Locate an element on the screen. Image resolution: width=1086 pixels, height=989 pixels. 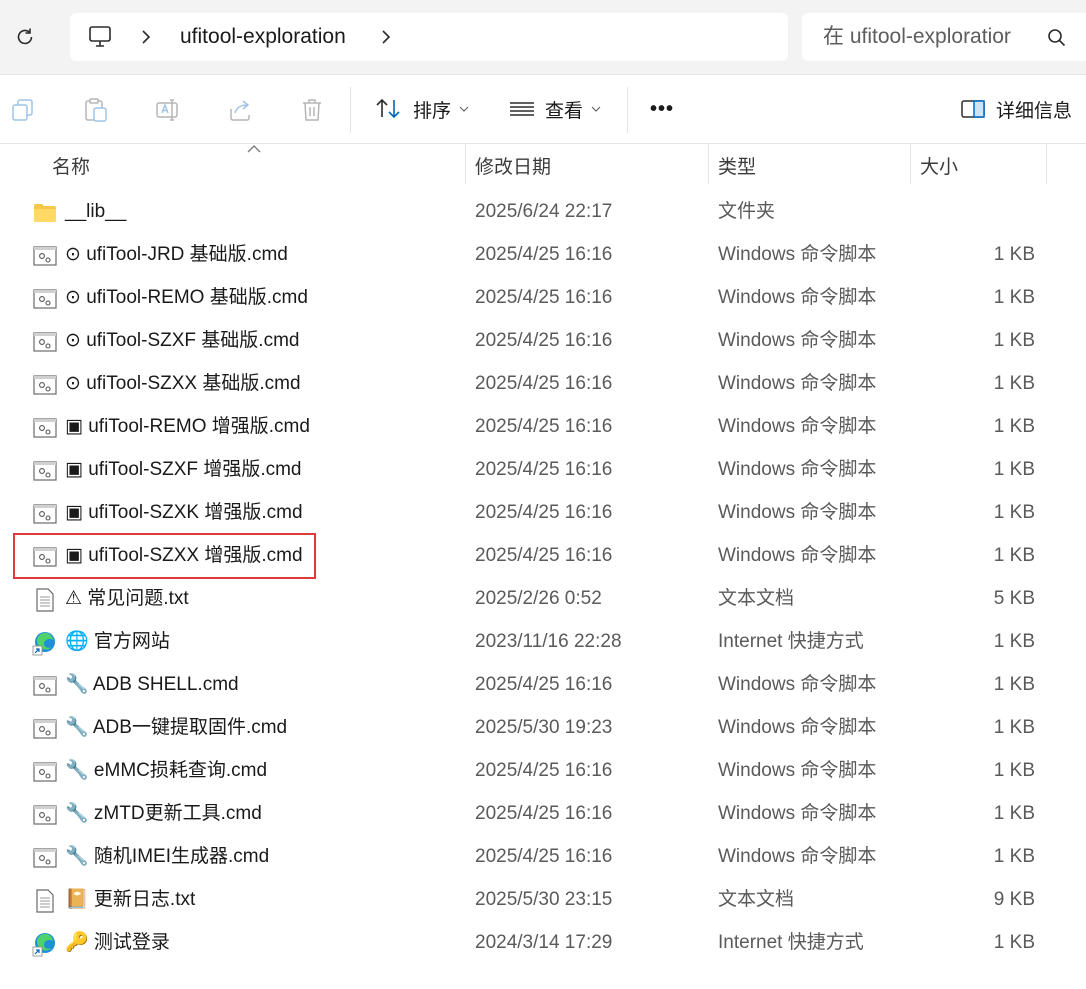
computer-icon is located at coordinates (101, 37).